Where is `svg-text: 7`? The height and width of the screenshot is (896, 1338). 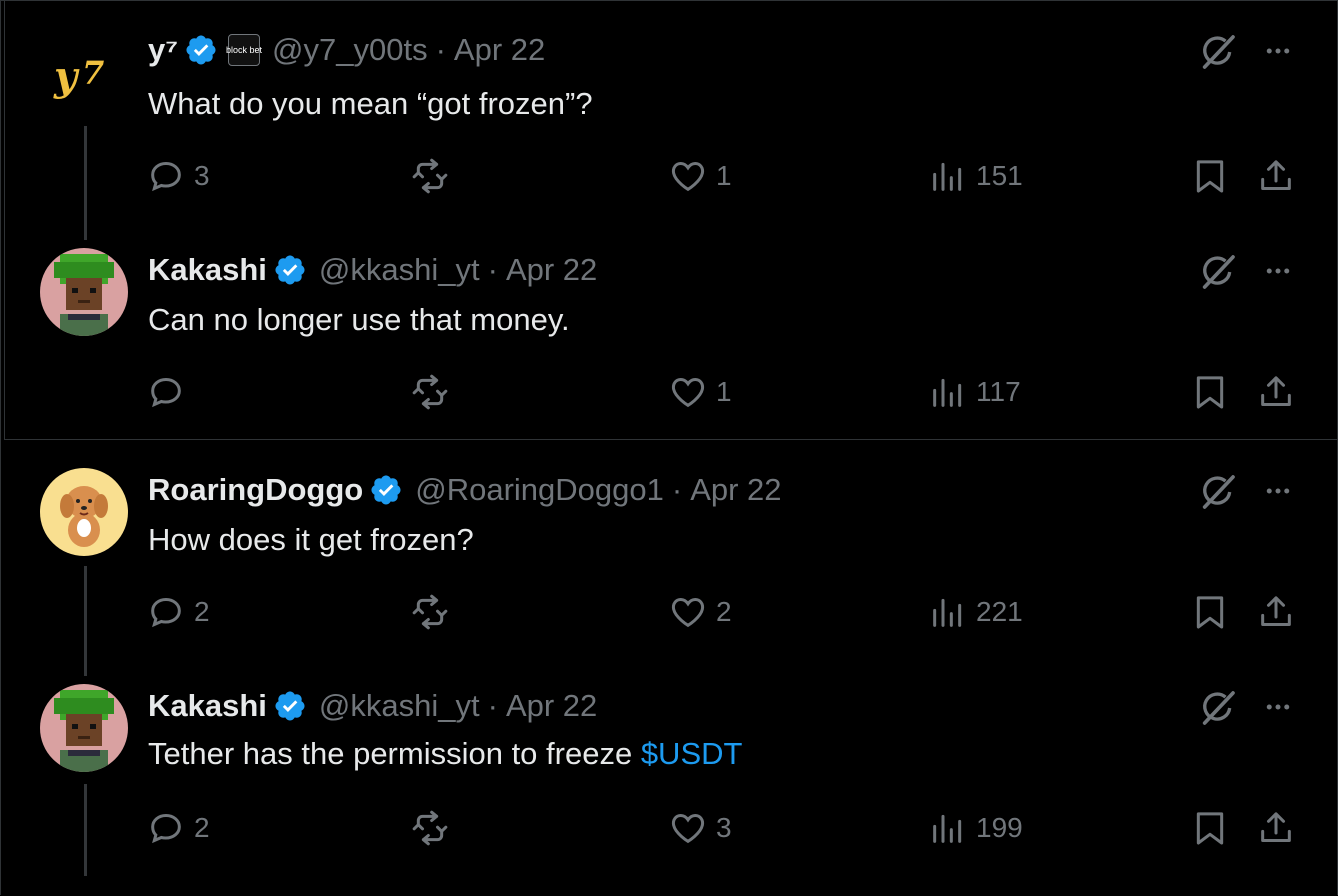
svg-text: 7 is located at coordinates (93, 73).